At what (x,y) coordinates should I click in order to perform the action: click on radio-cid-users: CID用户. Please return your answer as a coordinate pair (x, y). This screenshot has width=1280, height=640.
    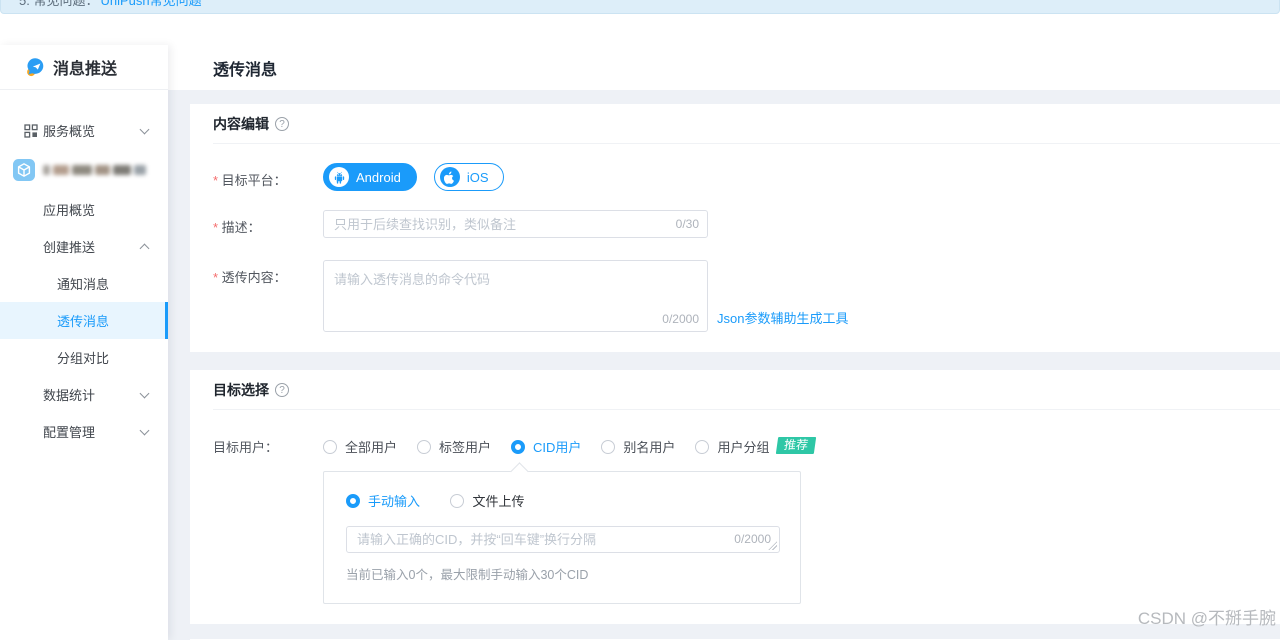
    Looking at the image, I should click on (546, 445).